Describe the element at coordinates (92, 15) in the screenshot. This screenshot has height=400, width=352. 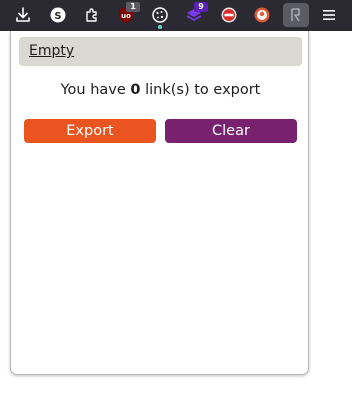
I see `extensions-puzzle-icon` at that location.